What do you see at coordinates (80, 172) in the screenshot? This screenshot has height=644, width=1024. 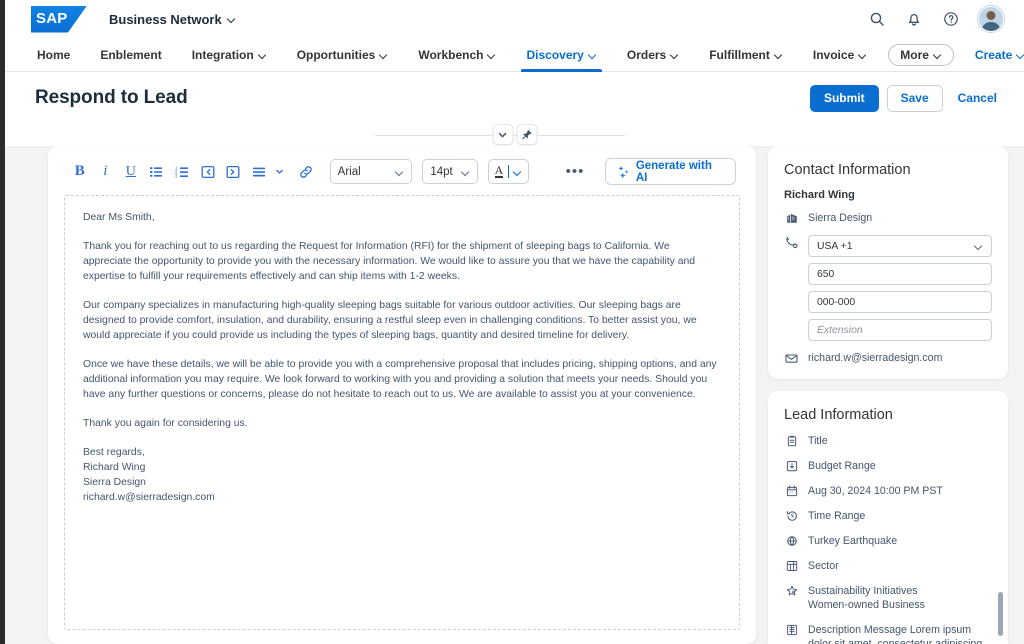 I see `bold-button: B` at bounding box center [80, 172].